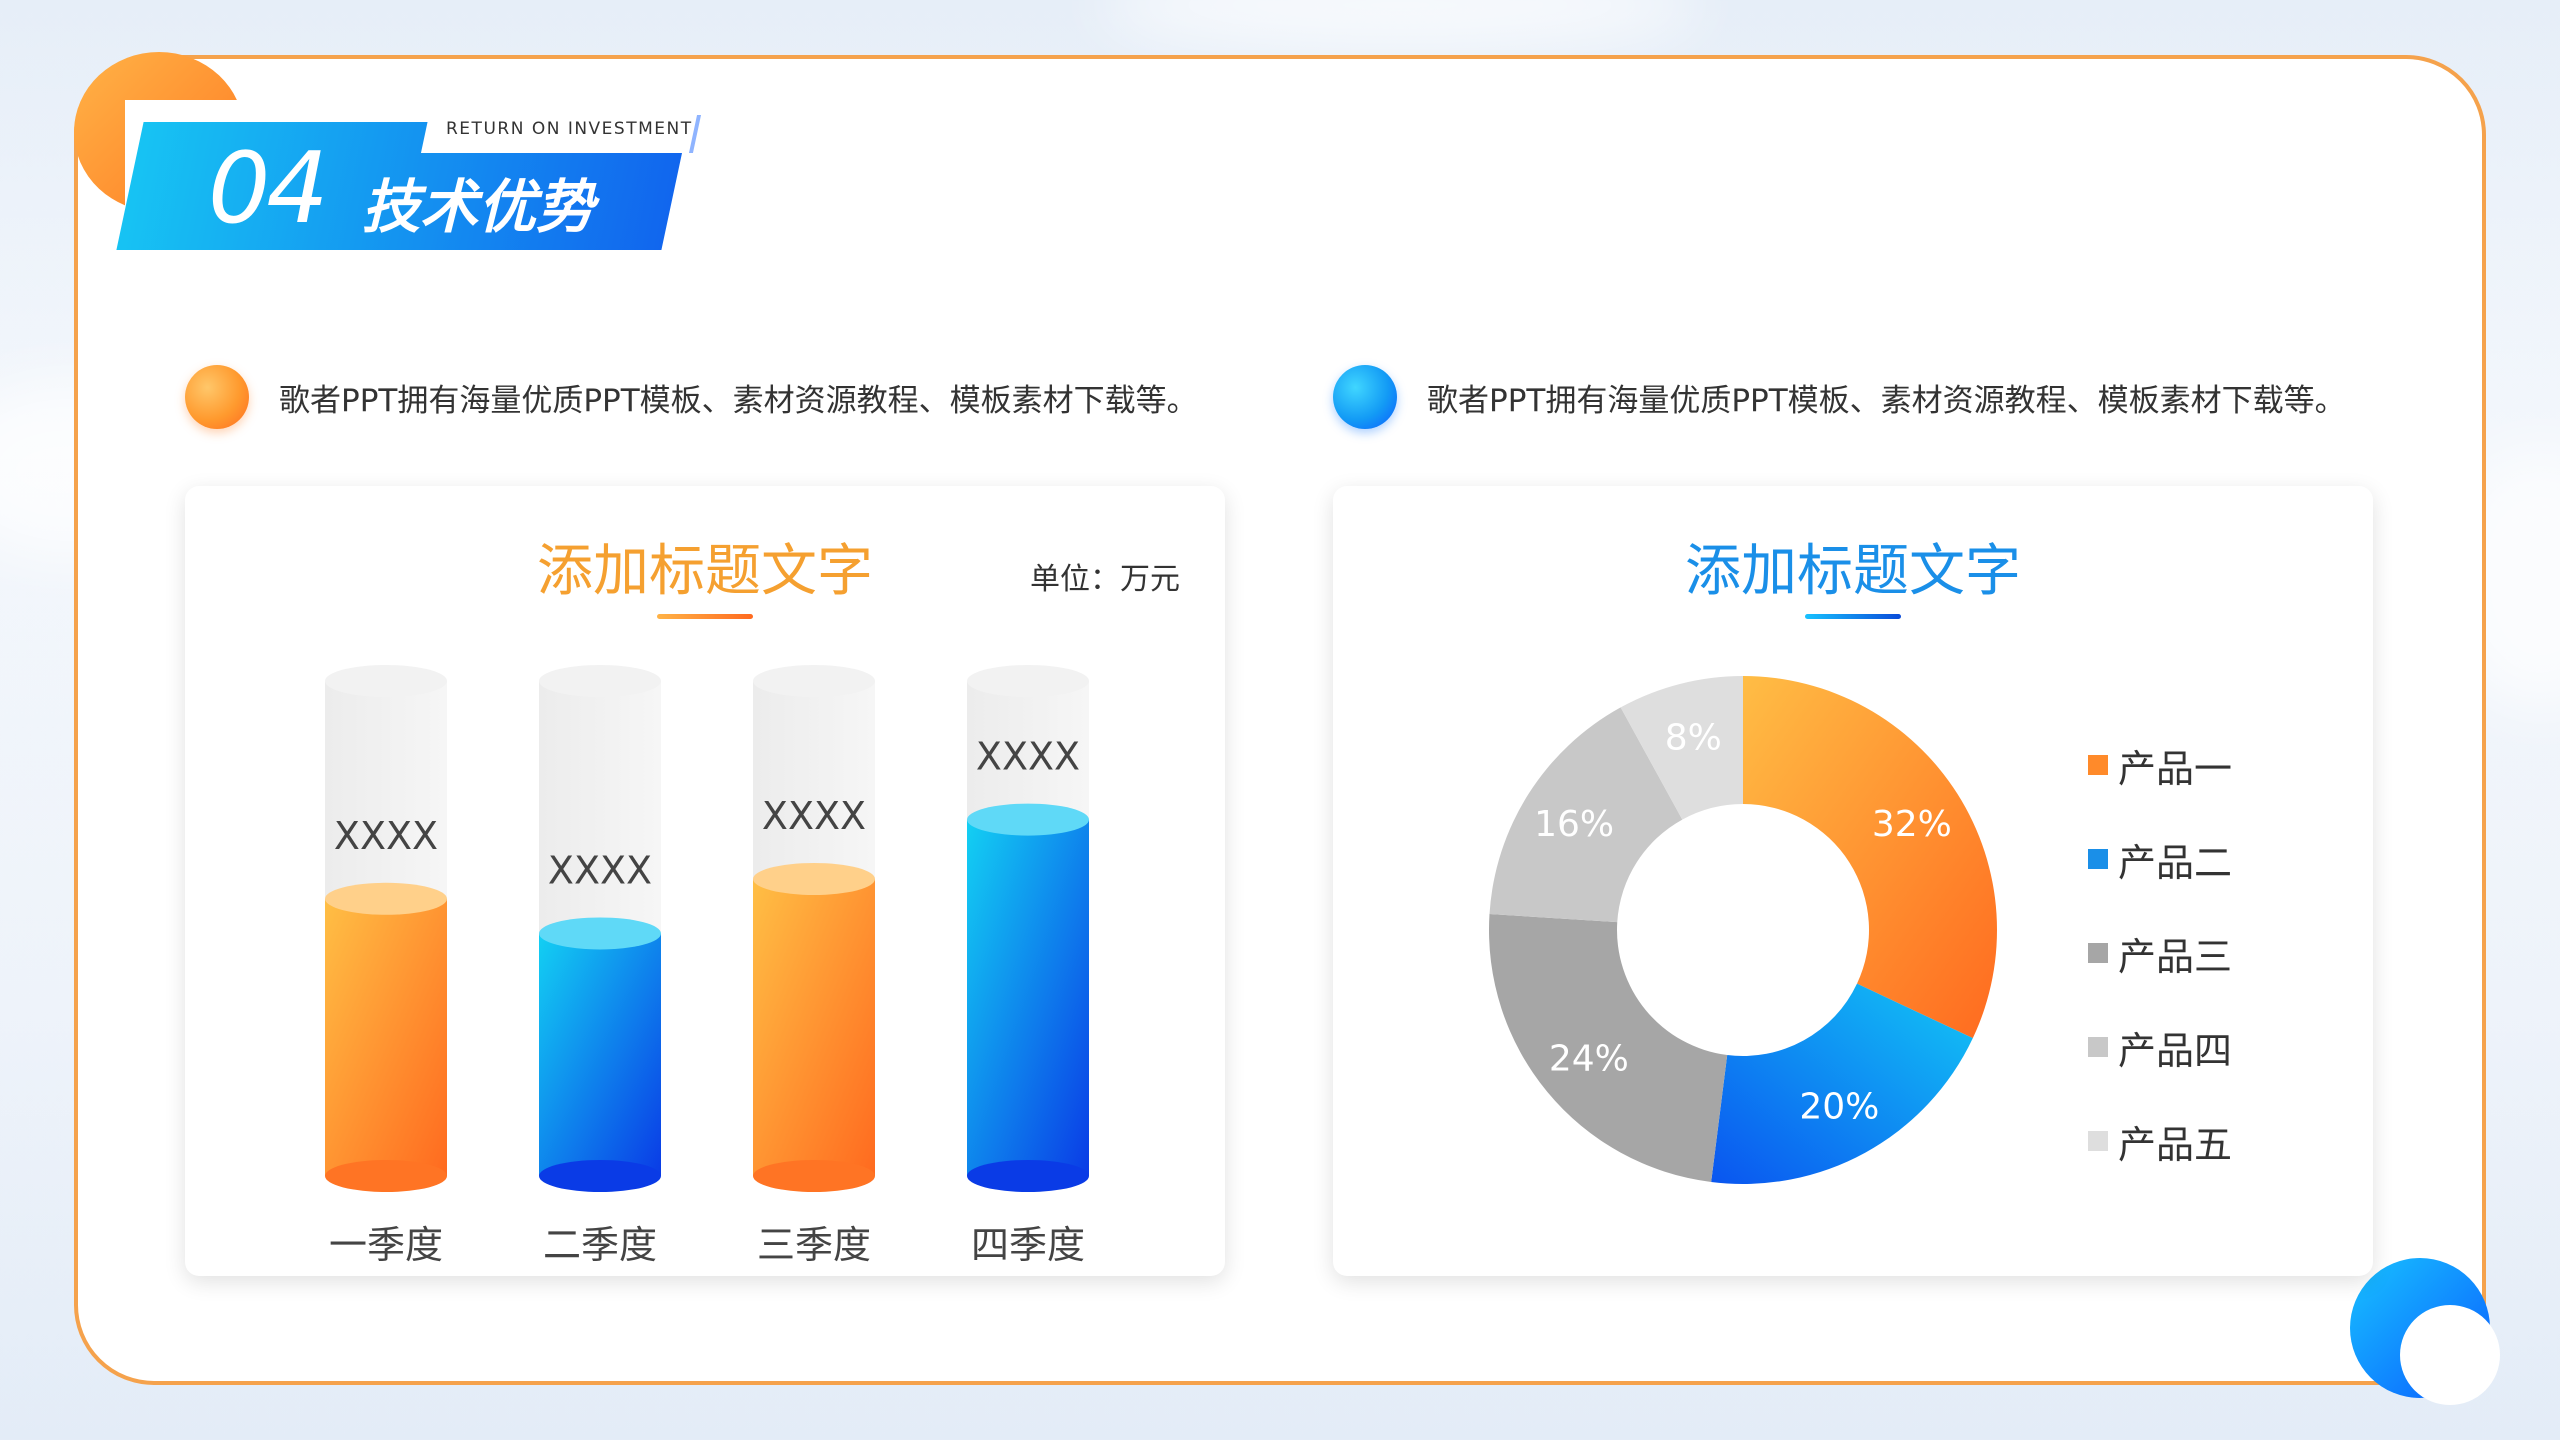 The image size is (2560, 1440). I want to click on legend-item: 产品五, so click(2160, 1141).